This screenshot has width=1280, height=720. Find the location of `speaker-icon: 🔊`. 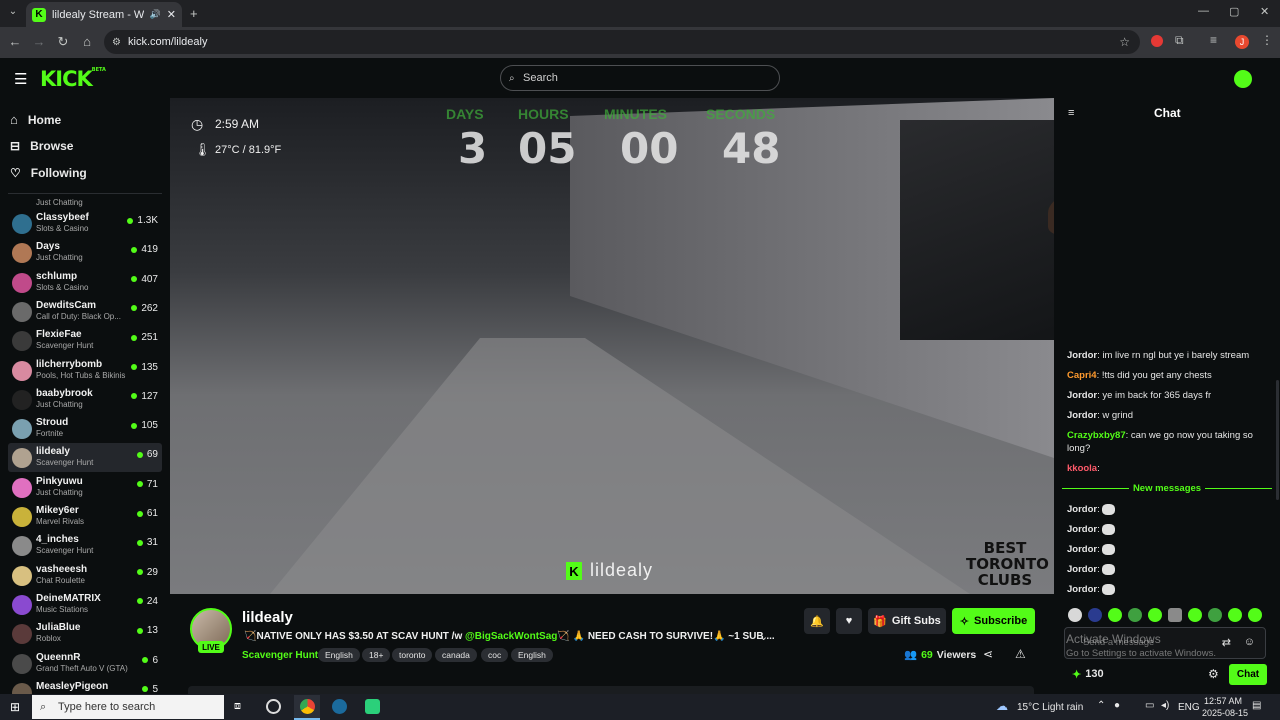

speaker-icon: 🔊 is located at coordinates (155, 14).